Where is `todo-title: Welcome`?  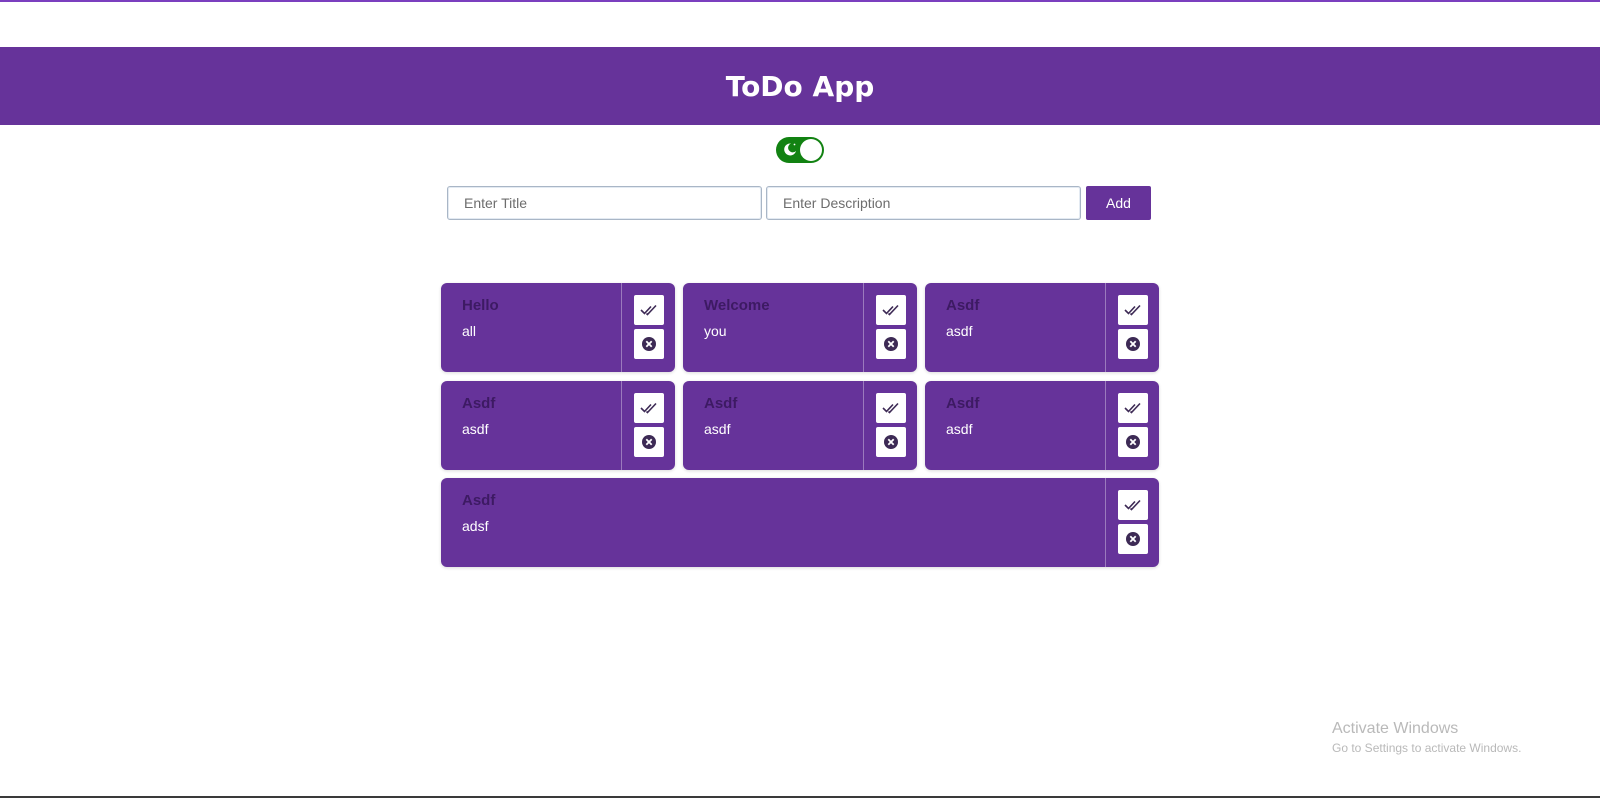 todo-title: Welcome is located at coordinates (737, 305).